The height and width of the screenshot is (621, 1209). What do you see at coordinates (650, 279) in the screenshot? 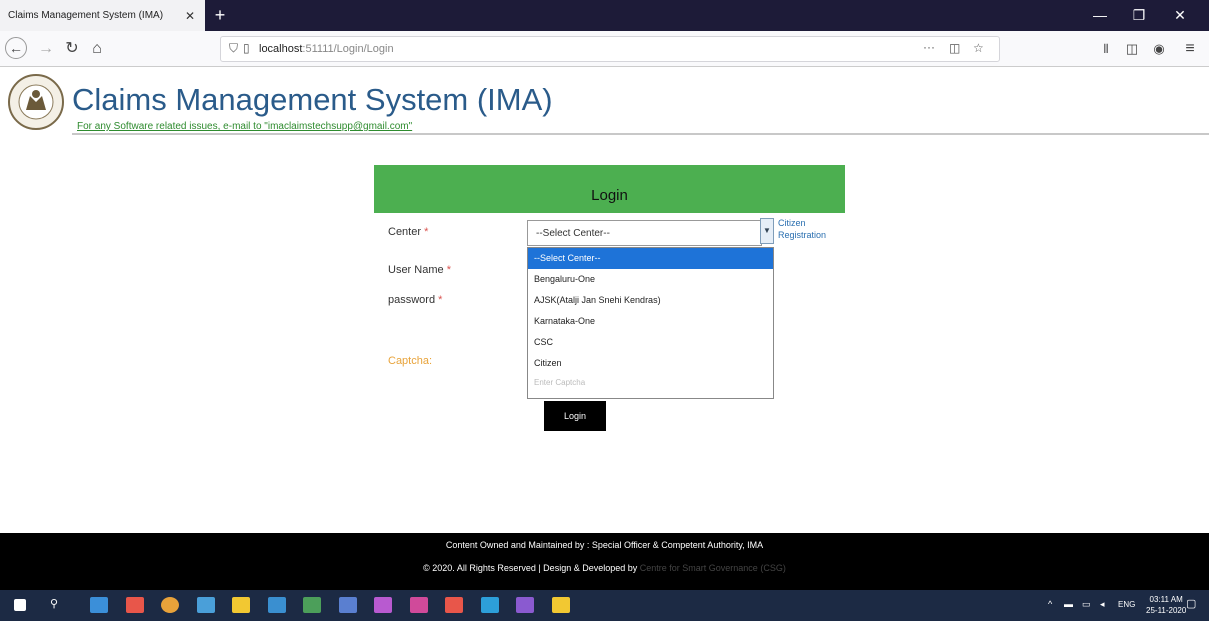
I see `dropdown-option: Bengaluru-One` at bounding box center [650, 279].